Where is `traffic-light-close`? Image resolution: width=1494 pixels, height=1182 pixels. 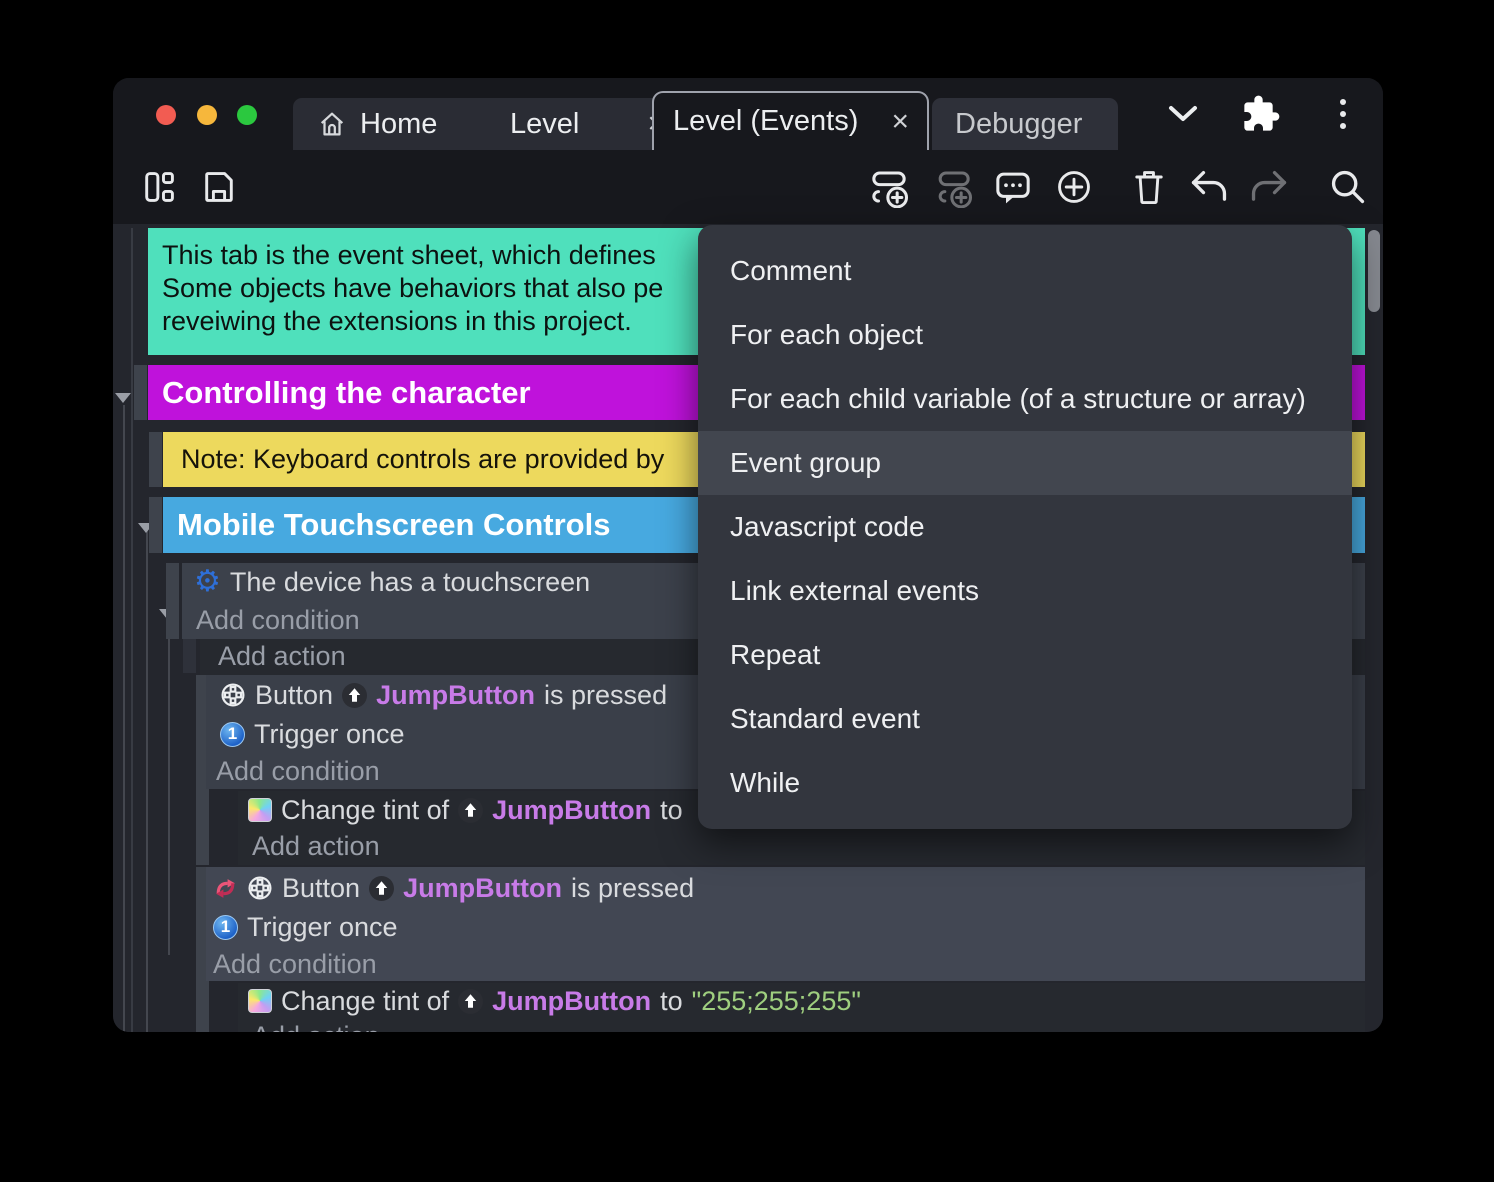
traffic-light-close is located at coordinates (166, 115).